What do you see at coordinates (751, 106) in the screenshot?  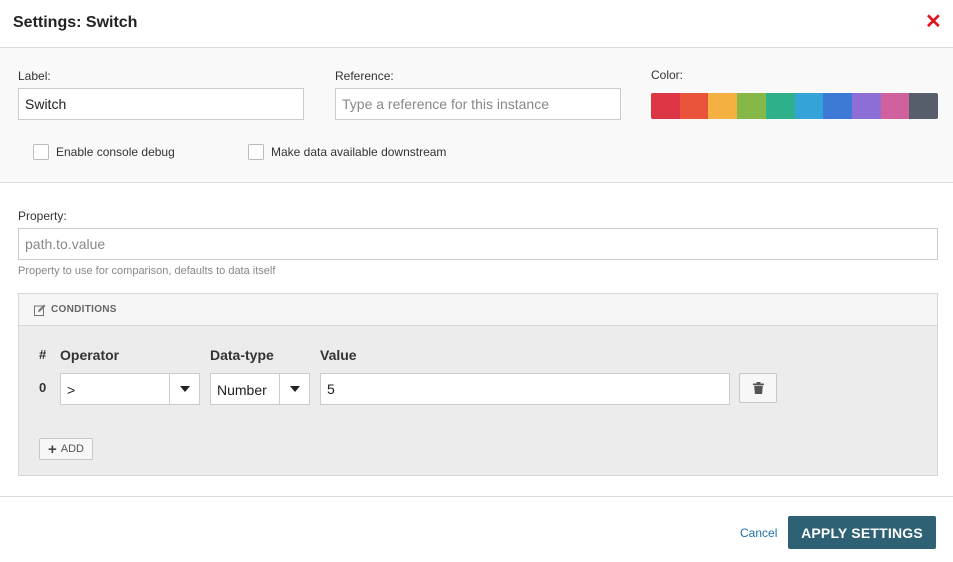 I see `color-swatch-green` at bounding box center [751, 106].